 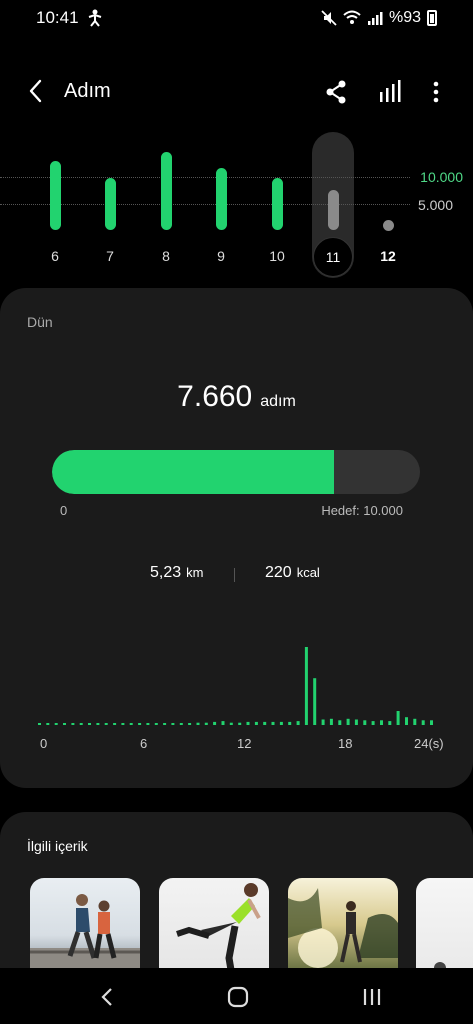 What do you see at coordinates (37, 91) in the screenshot?
I see `back-arrow-icon` at bounding box center [37, 91].